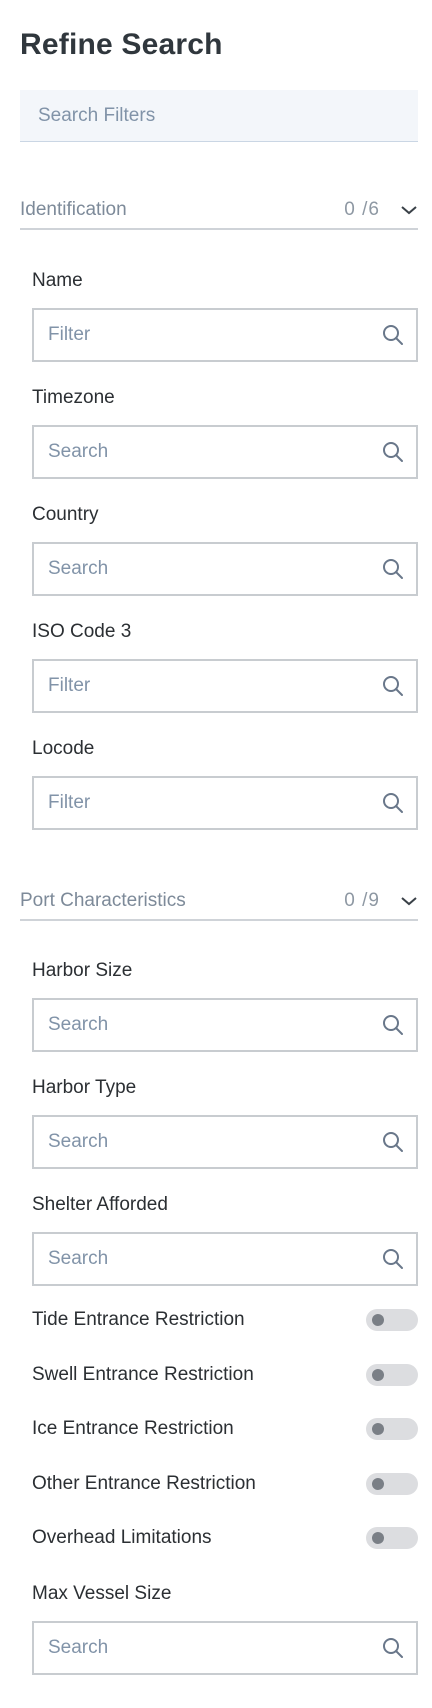  I want to click on harbor-type-field, so click(225, 1142).